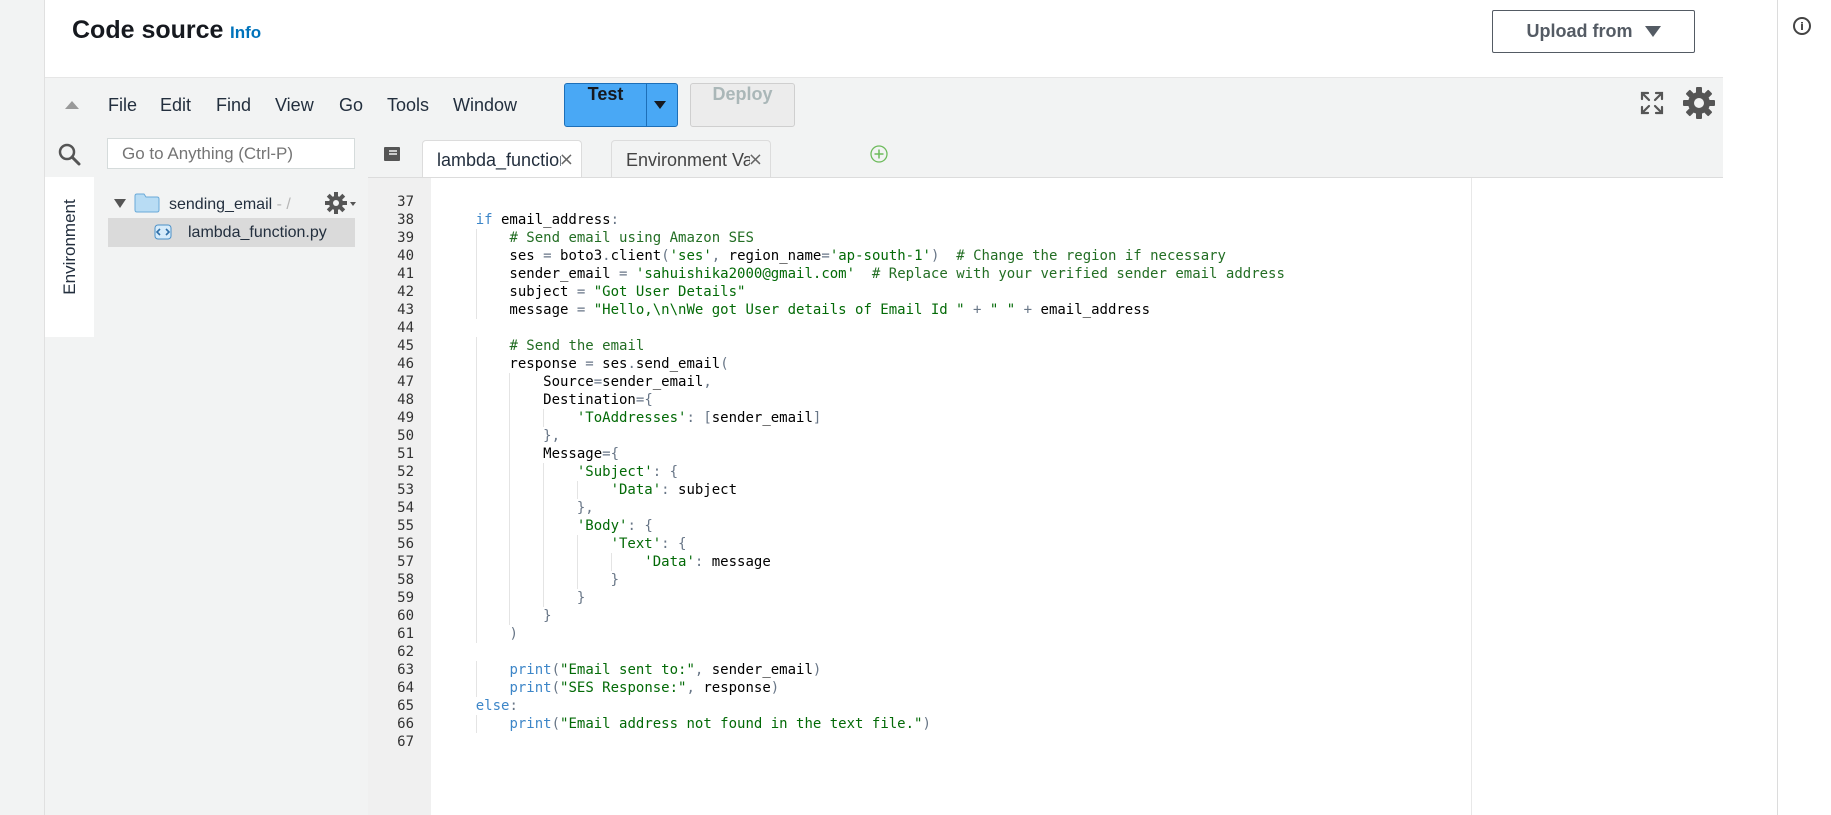 The height and width of the screenshot is (815, 1831). What do you see at coordinates (1018, 346) in the screenshot?
I see `code-line: 45 # Send the email` at bounding box center [1018, 346].